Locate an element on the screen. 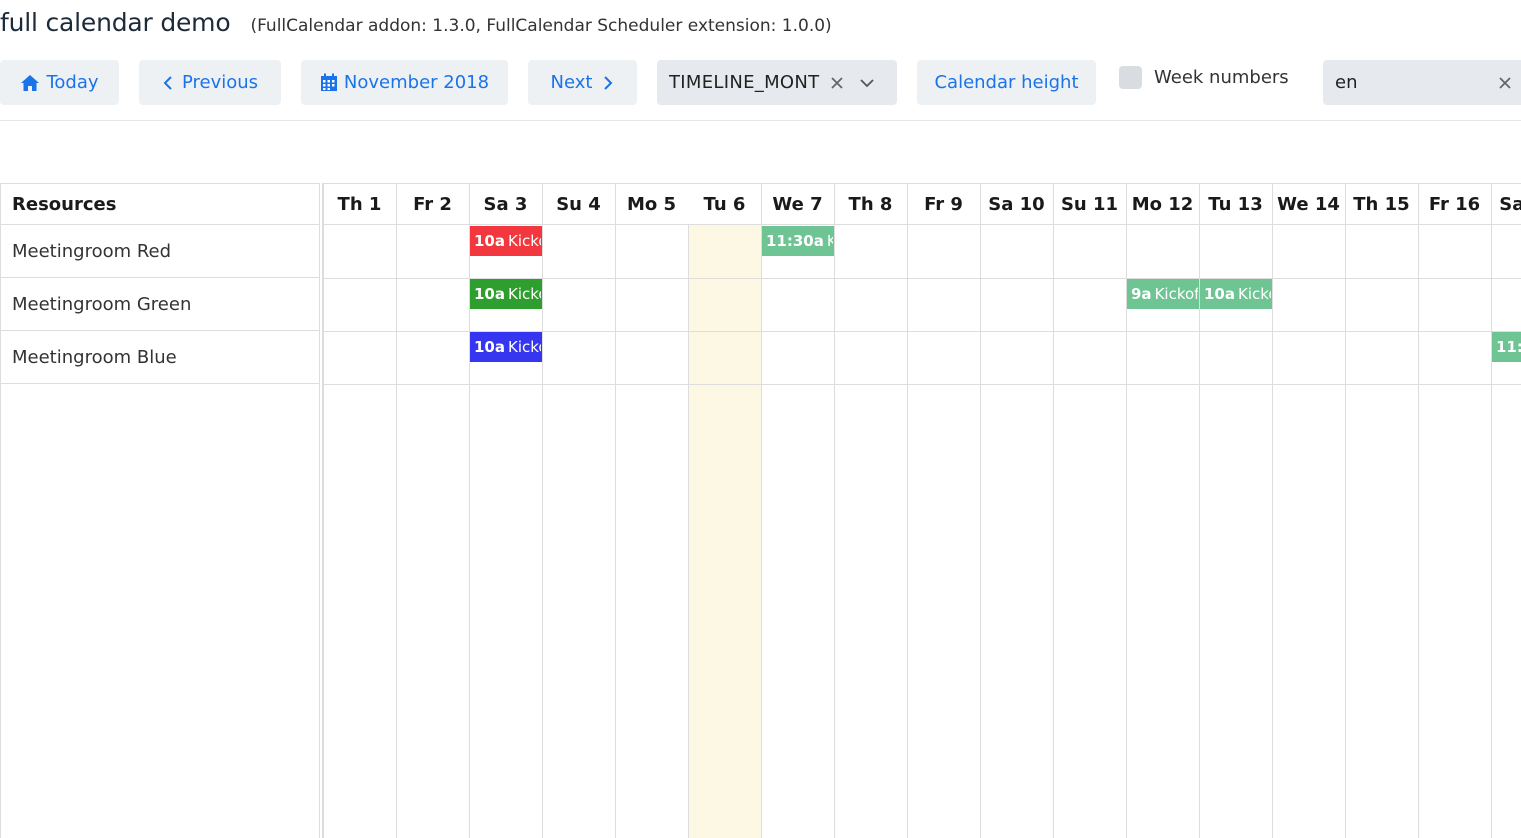  locale-select: en is located at coordinates (1422, 82).